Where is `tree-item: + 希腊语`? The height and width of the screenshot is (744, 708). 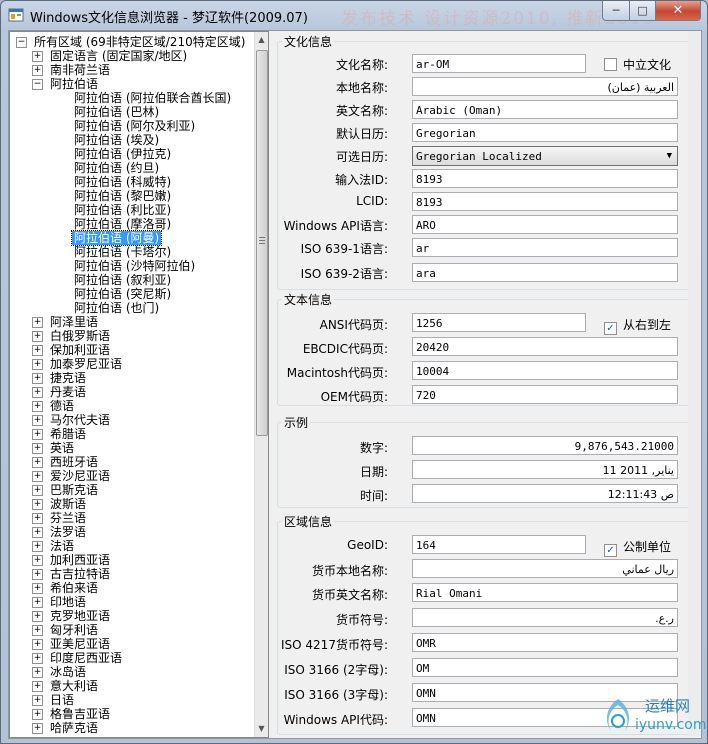 tree-item: + 希腊语 is located at coordinates (131, 434).